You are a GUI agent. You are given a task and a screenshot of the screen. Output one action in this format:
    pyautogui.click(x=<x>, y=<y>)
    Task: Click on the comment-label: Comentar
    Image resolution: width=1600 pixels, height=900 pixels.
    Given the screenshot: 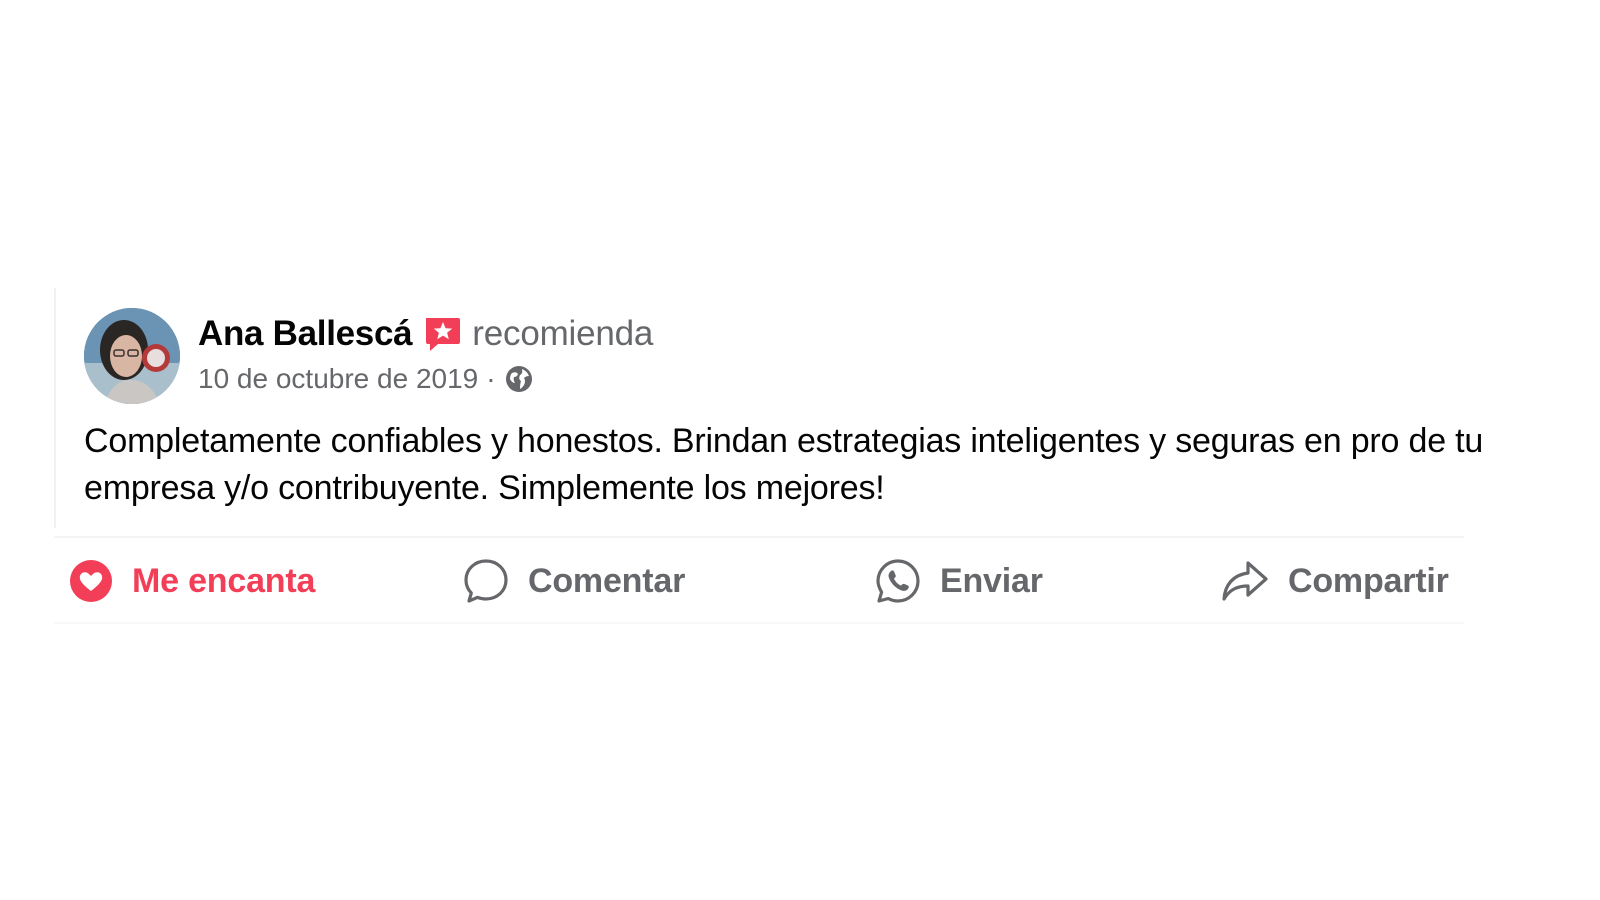 What is the action you would take?
    pyautogui.click(x=607, y=580)
    